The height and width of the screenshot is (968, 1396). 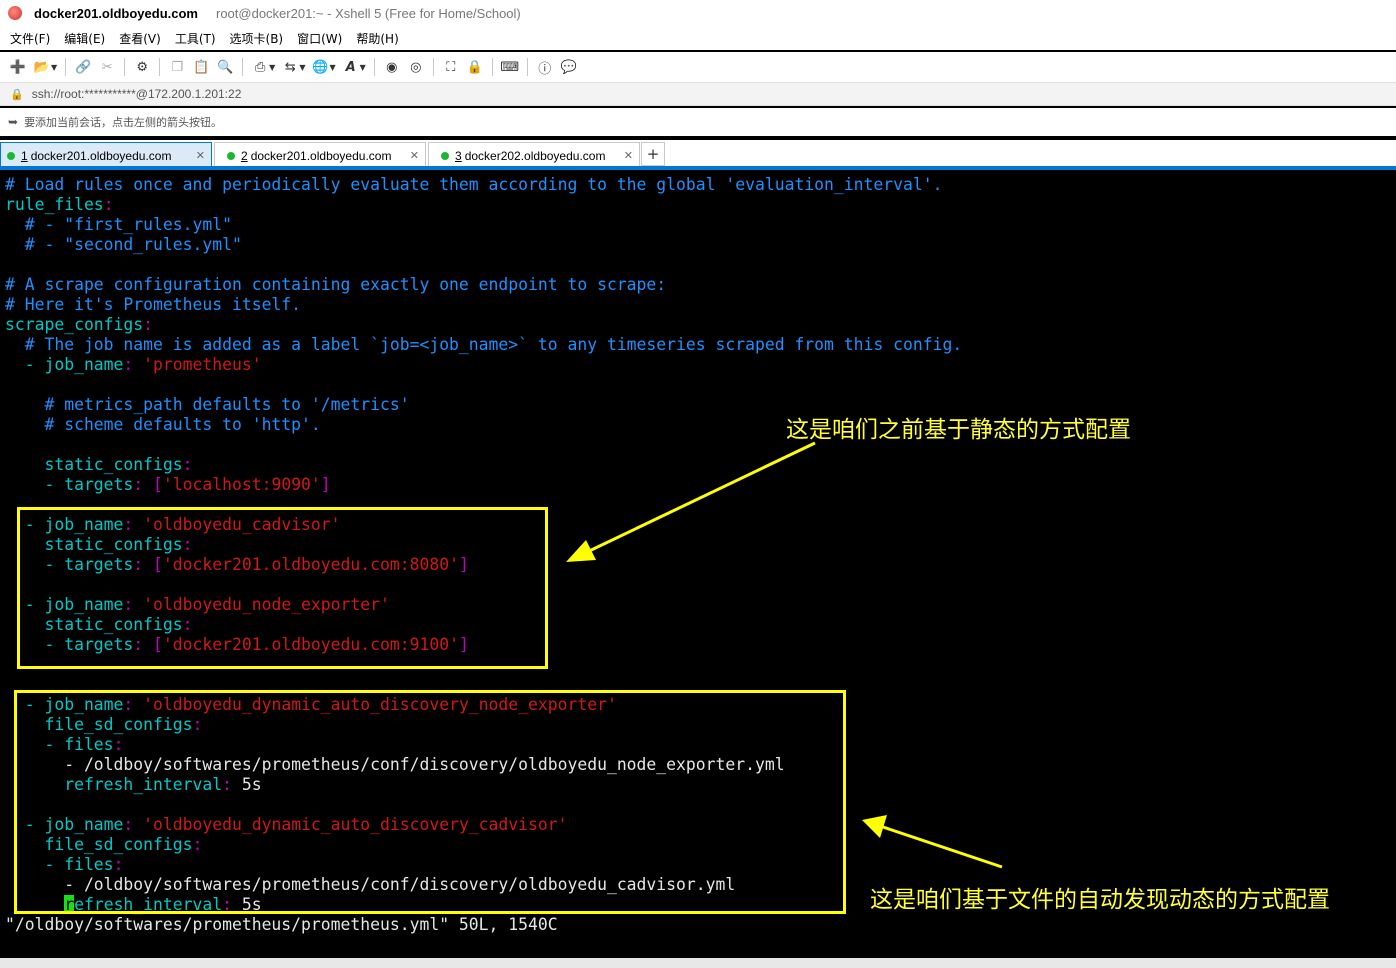 What do you see at coordinates (64, 364) in the screenshot?
I see `yaml-key: - job_name` at bounding box center [64, 364].